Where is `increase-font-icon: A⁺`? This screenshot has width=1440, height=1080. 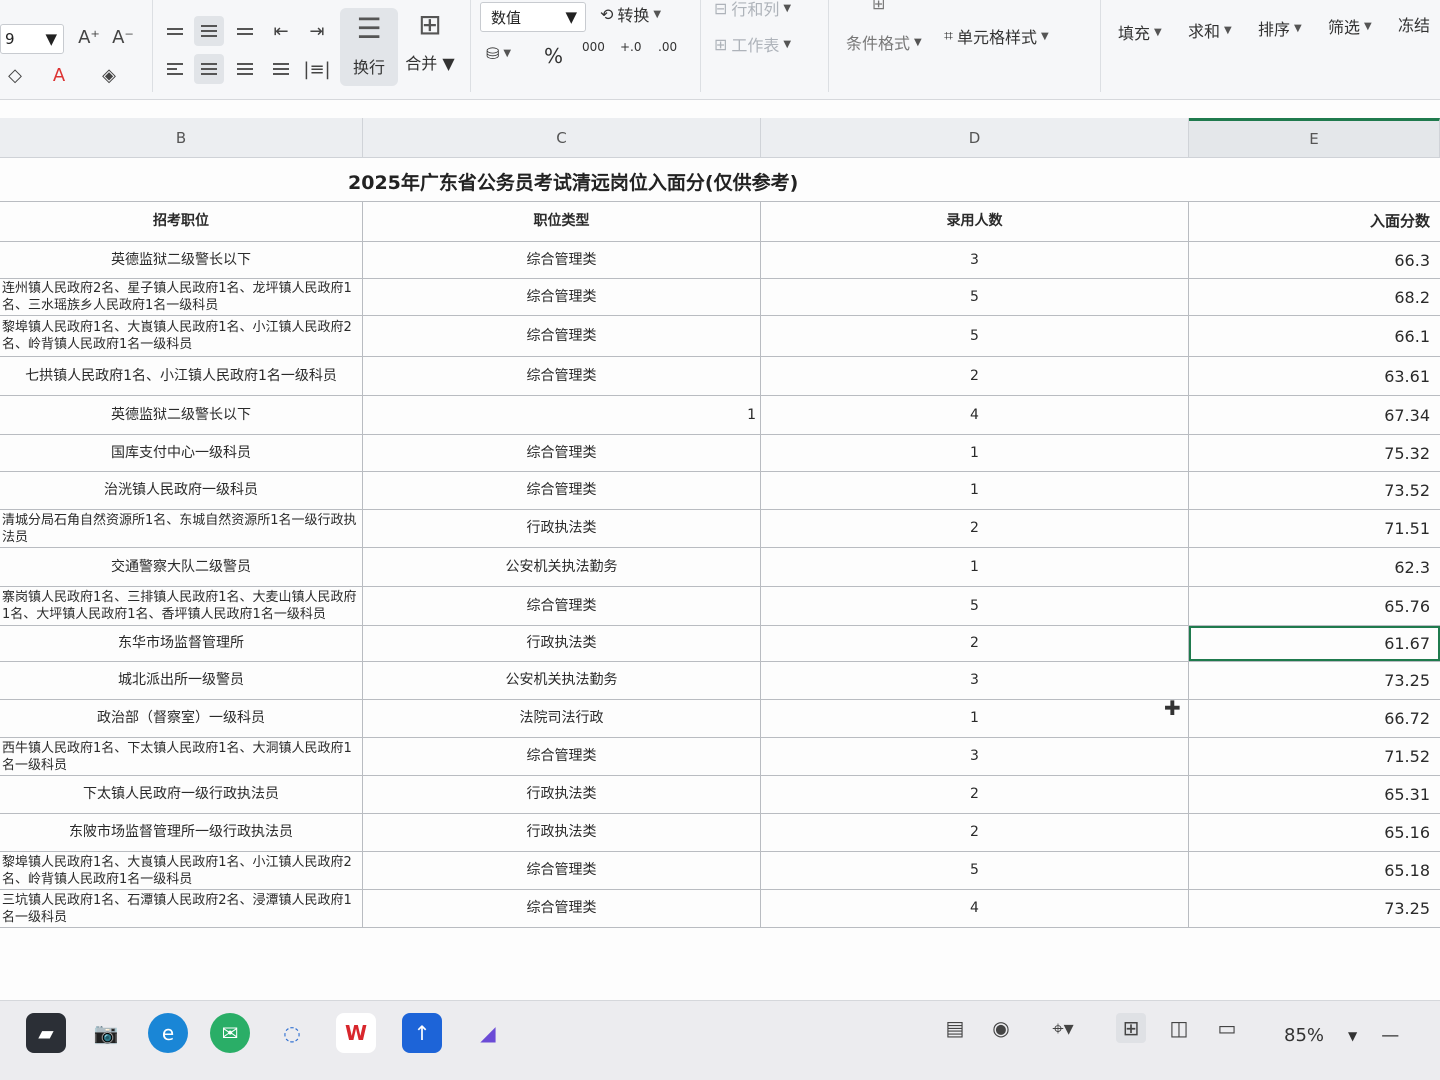
increase-font-icon: A⁺ is located at coordinates (89, 37).